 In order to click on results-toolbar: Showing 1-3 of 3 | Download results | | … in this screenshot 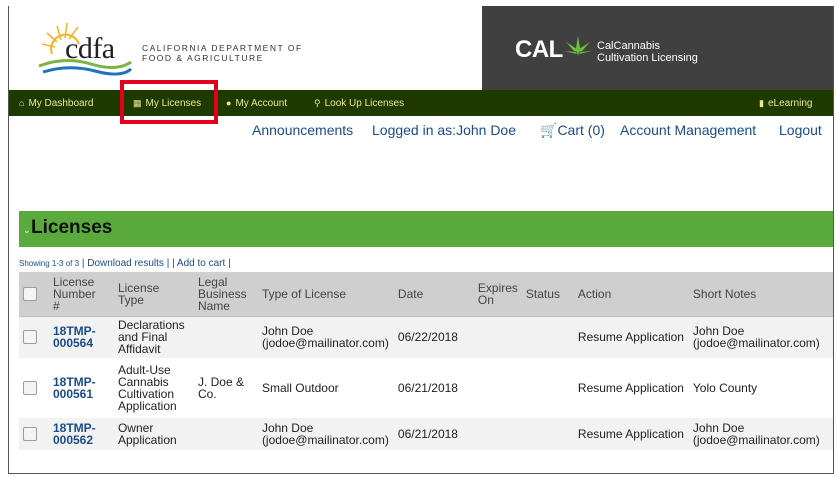, I will do `click(125, 263)`.